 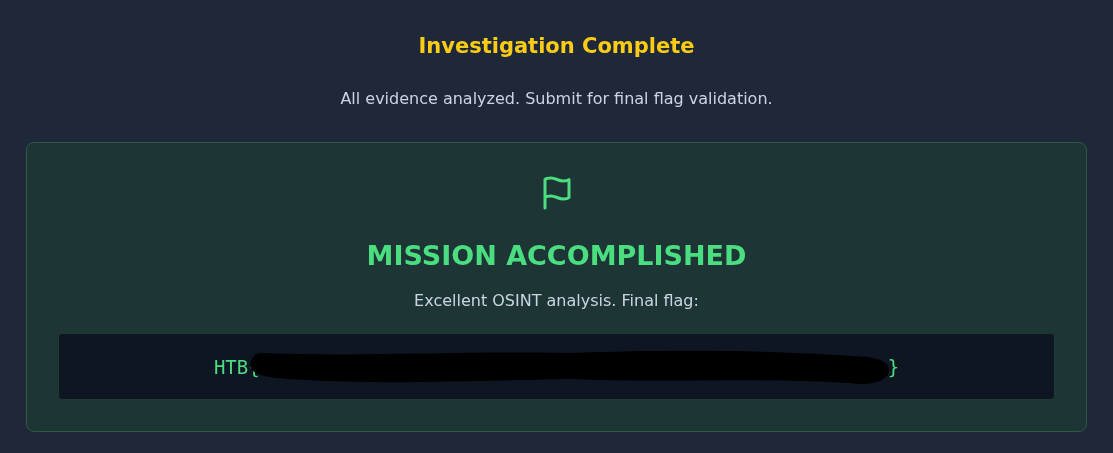 I want to click on page-title: Investigation Complete, so click(x=556, y=46).